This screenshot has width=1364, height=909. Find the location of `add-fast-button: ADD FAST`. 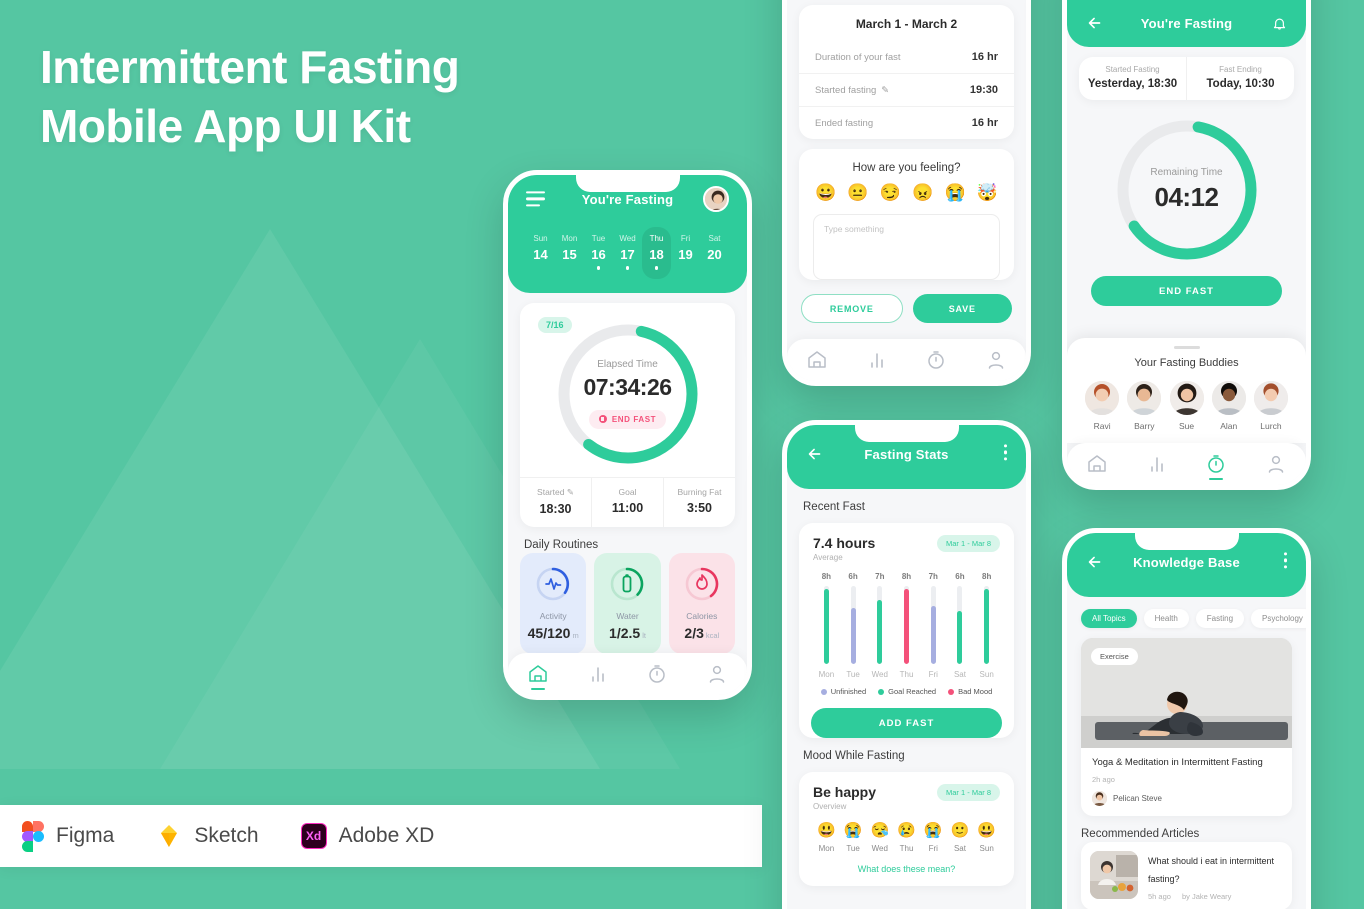

add-fast-button: ADD FAST is located at coordinates (906, 723).